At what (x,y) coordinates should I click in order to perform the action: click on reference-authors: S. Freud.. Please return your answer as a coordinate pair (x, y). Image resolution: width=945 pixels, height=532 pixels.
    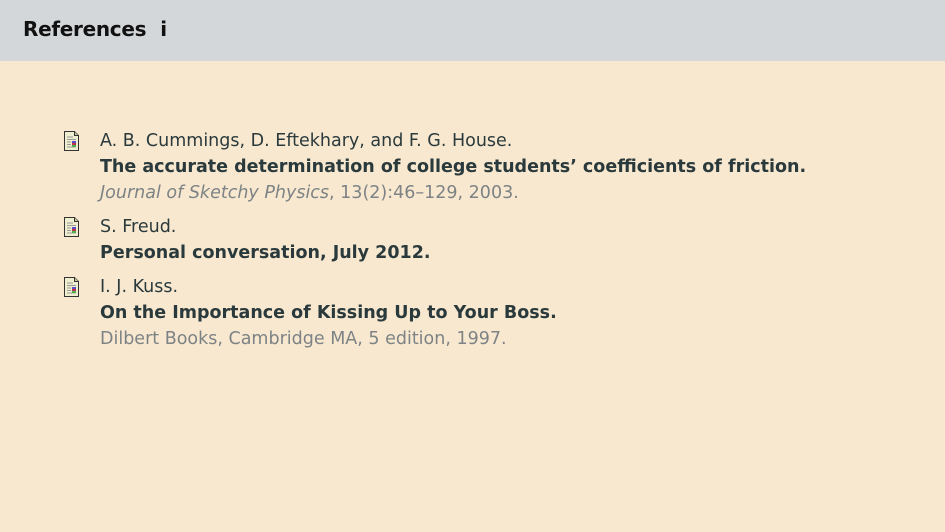
    Looking at the image, I should click on (138, 227).